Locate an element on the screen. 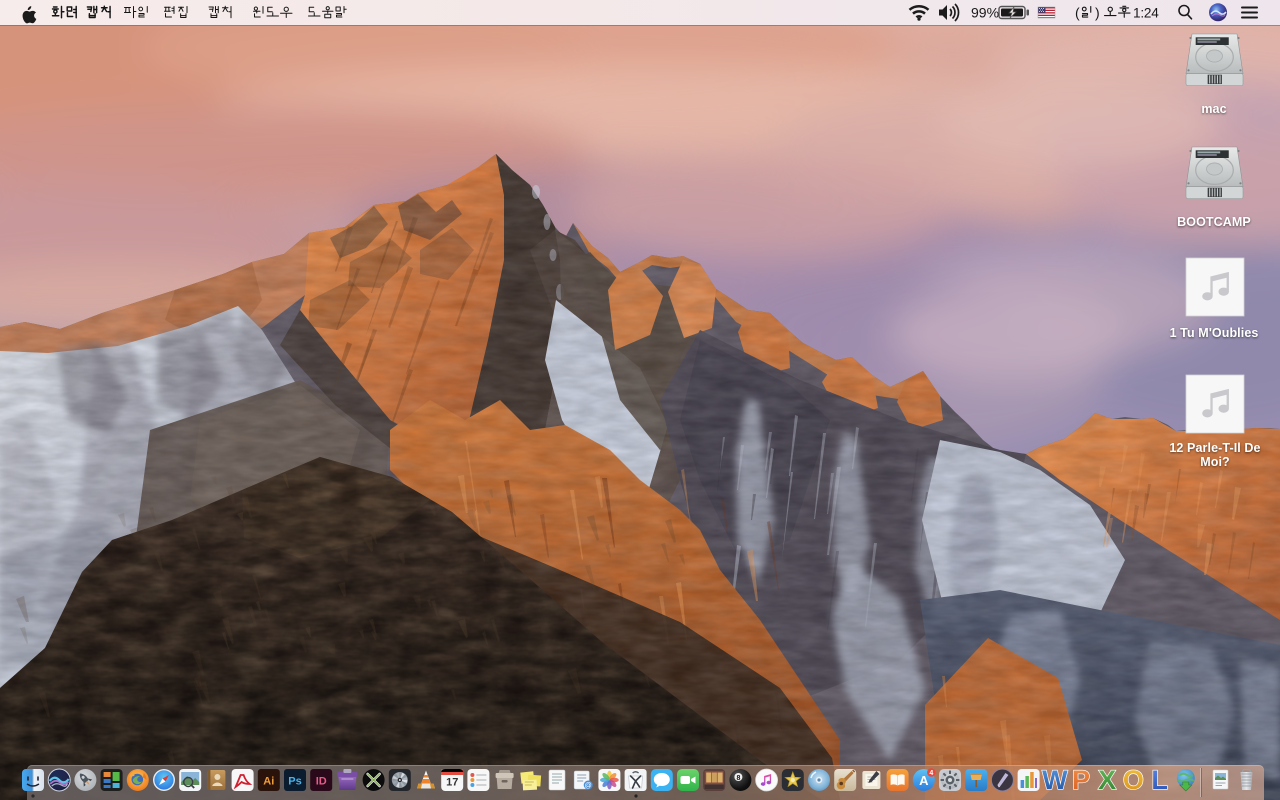  svg-text: O is located at coordinates (1133, 780).